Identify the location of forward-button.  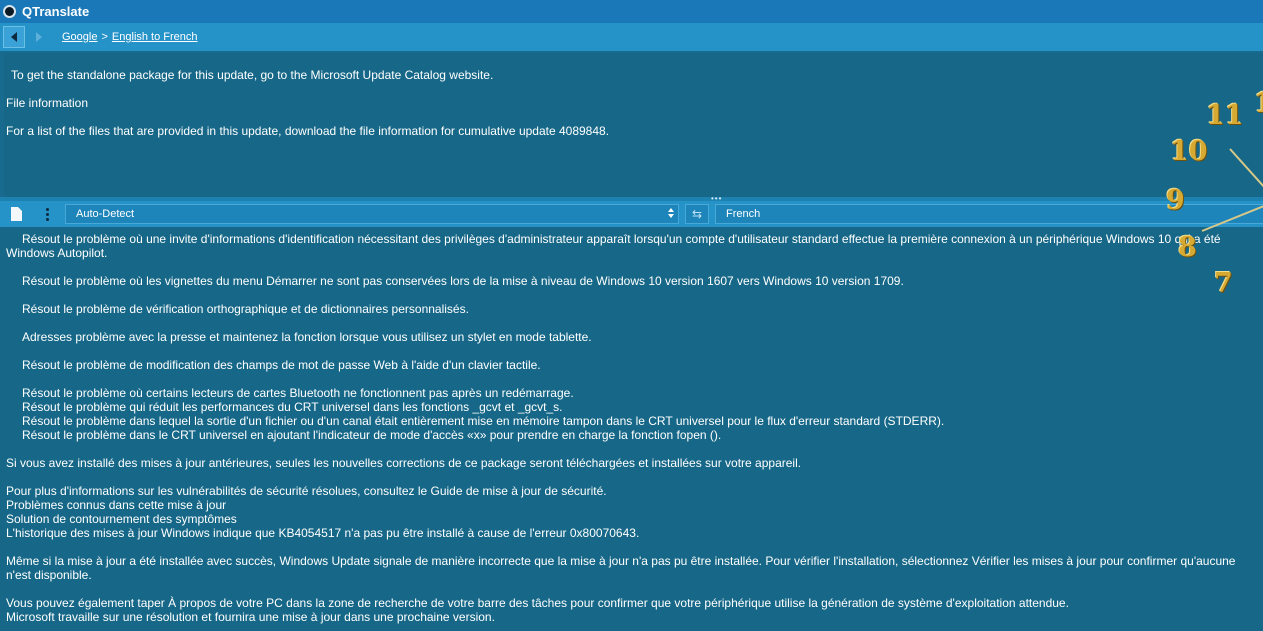
(39, 37).